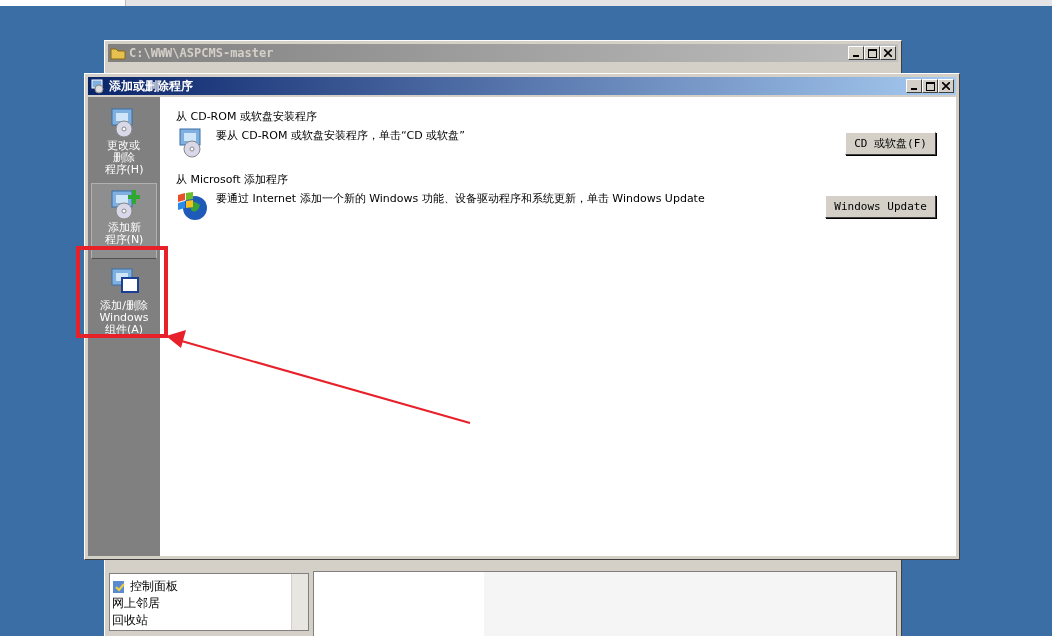  Describe the element at coordinates (119, 586) in the screenshot. I see `control-panel-icon` at that location.